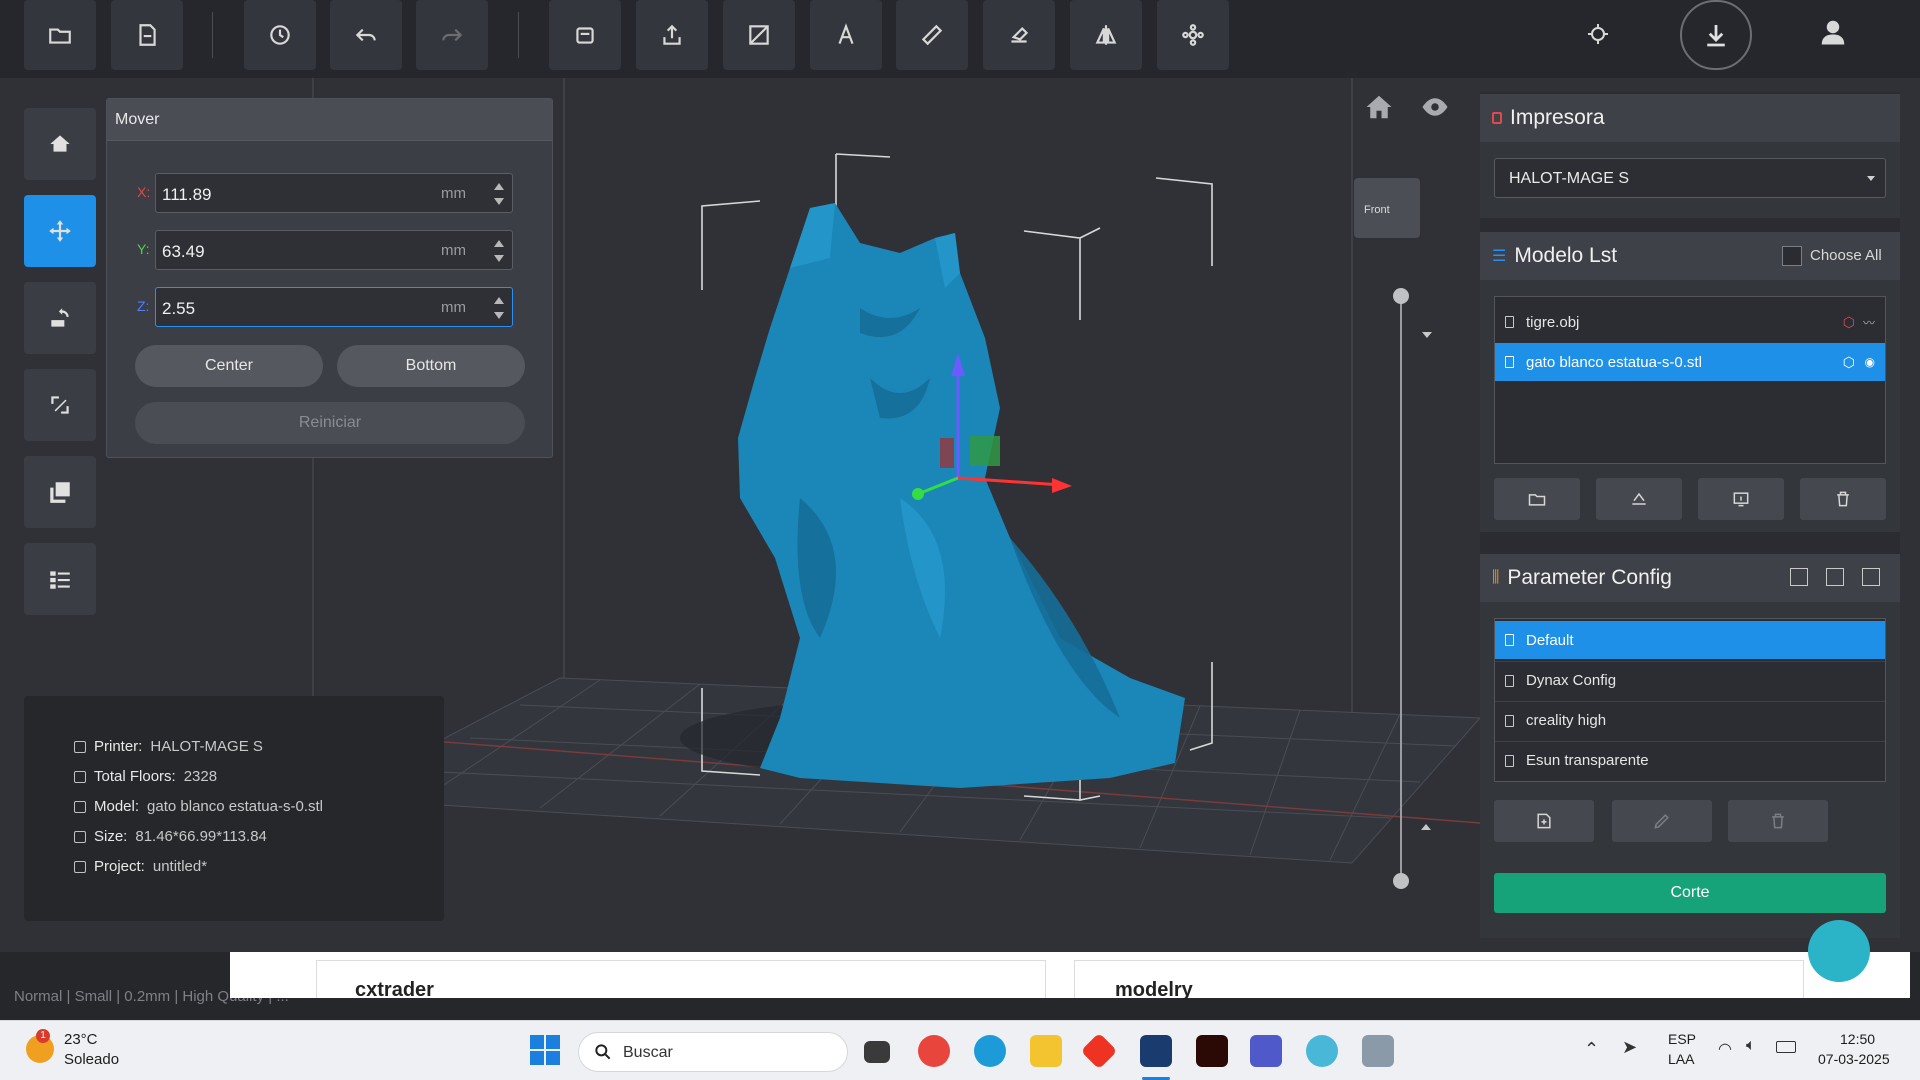 The width and height of the screenshot is (1920, 1080). What do you see at coordinates (713, 1052) in the screenshot?
I see `taskbar-search: Buscar` at bounding box center [713, 1052].